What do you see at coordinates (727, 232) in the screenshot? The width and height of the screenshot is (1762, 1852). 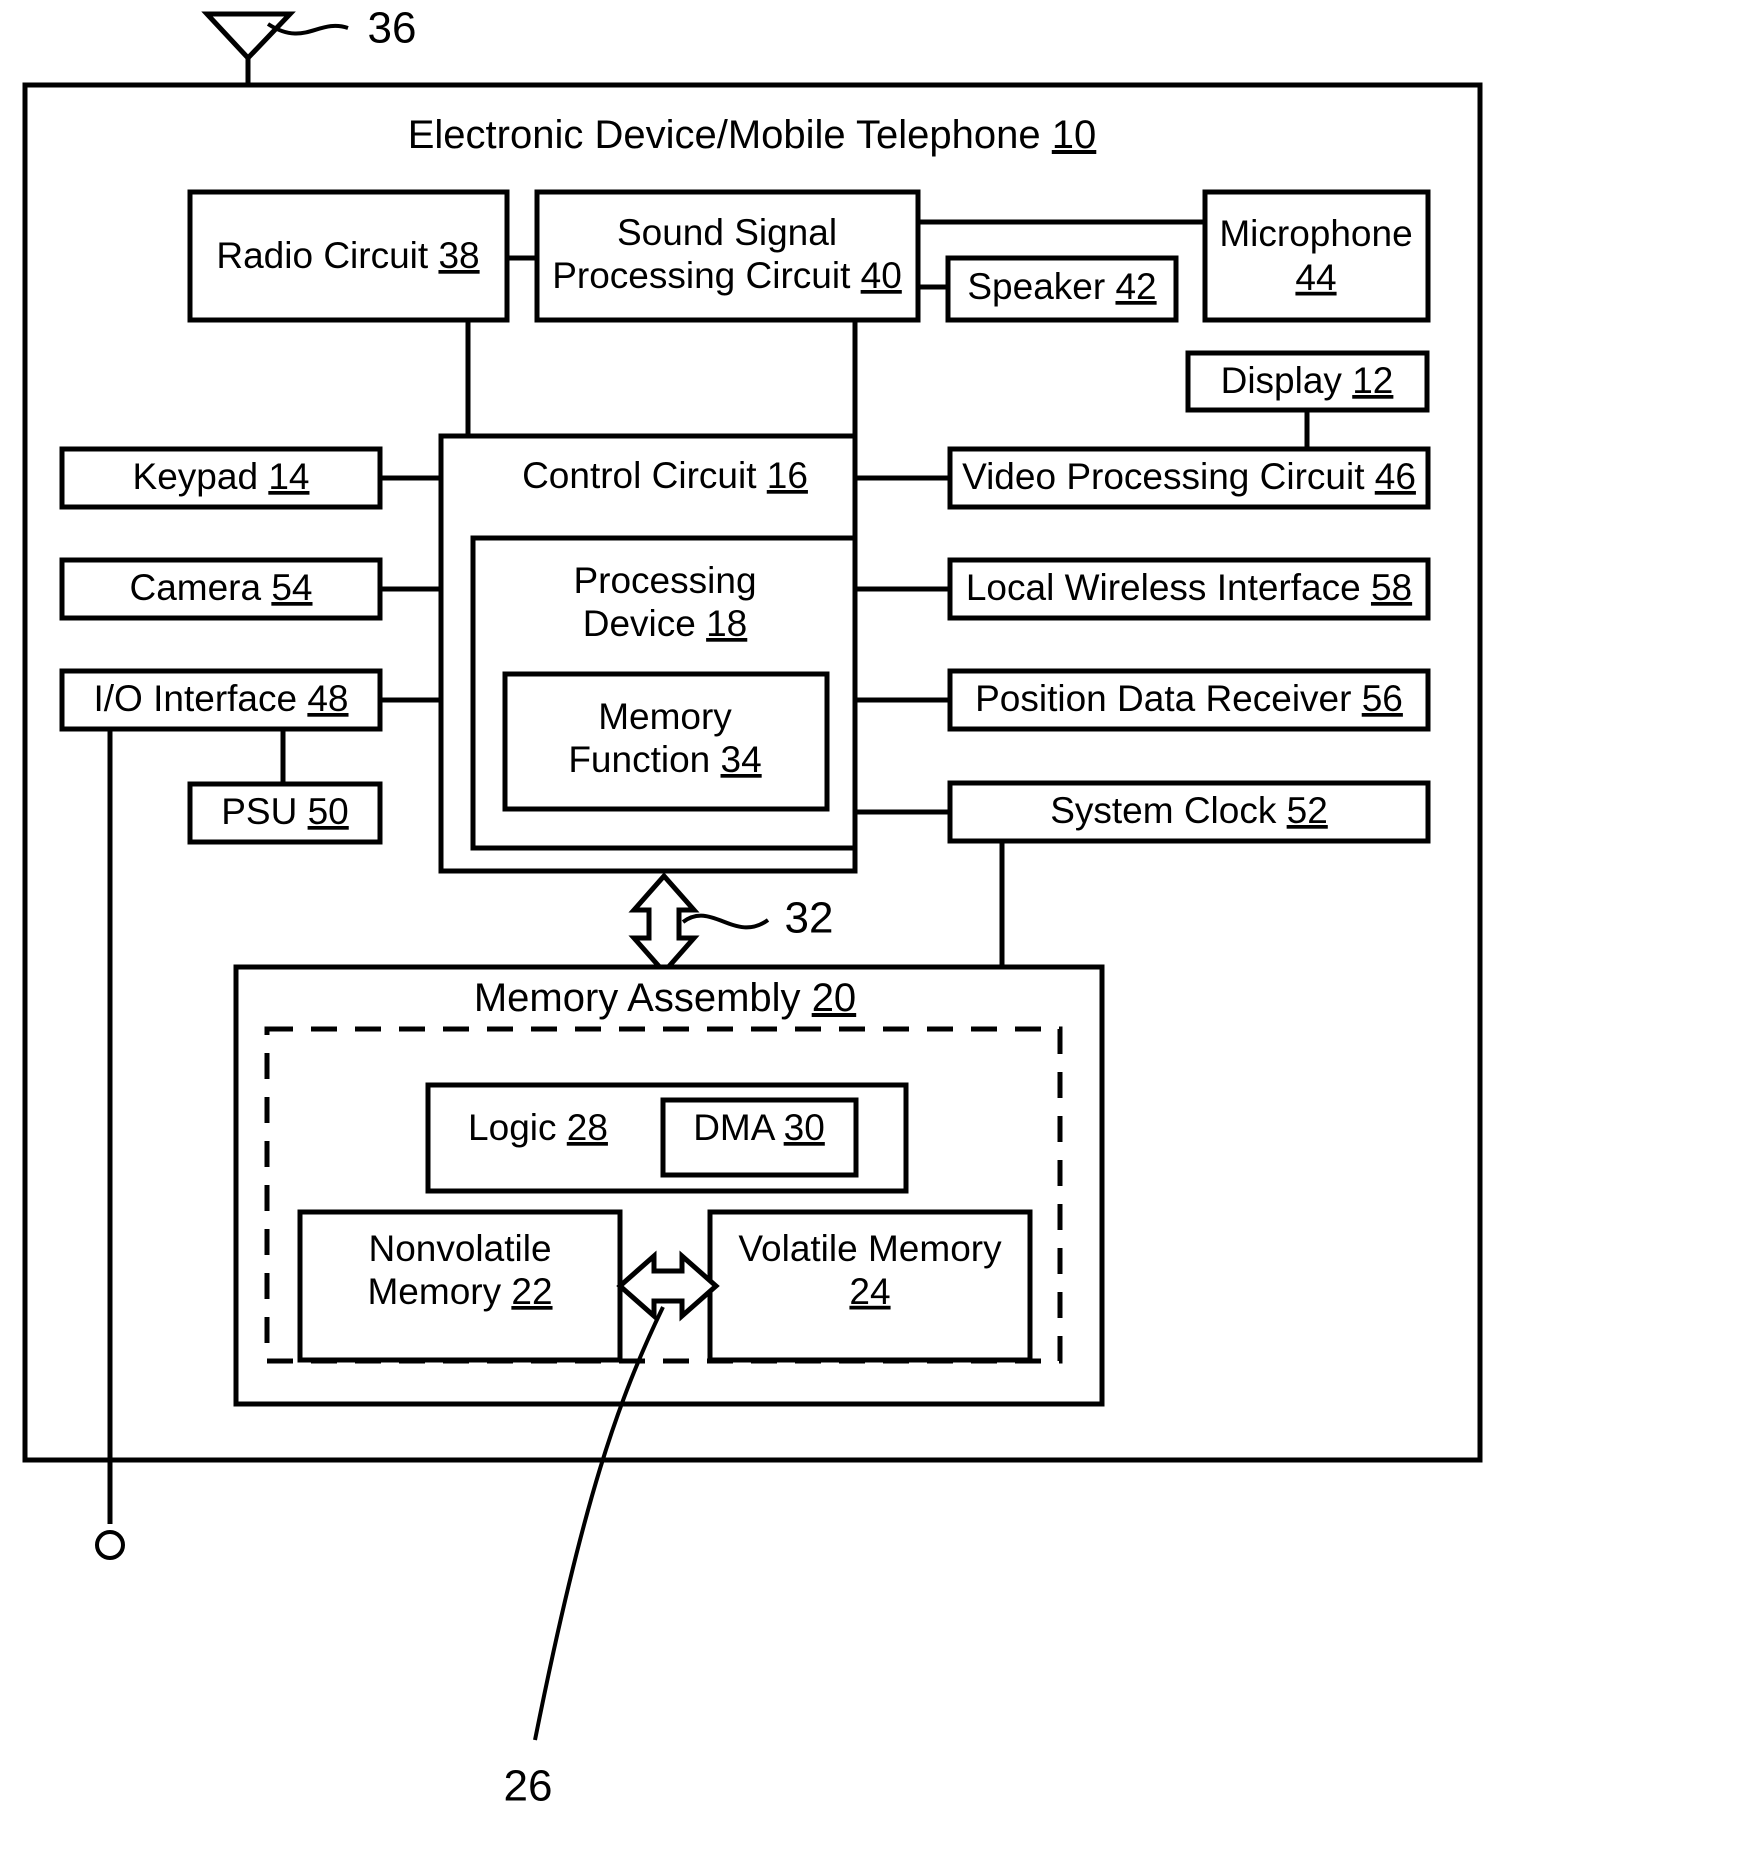 I see `sound-signal-label-line1: Sound Signal` at bounding box center [727, 232].